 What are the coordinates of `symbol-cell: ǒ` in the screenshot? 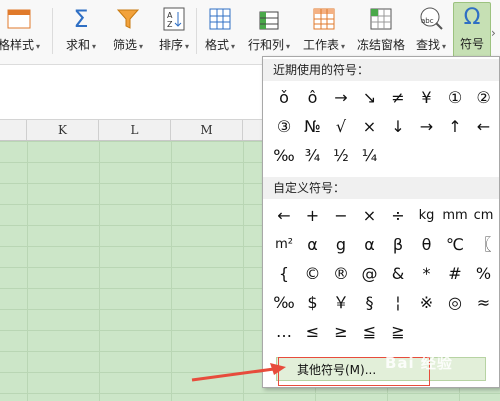 It's located at (284, 98).